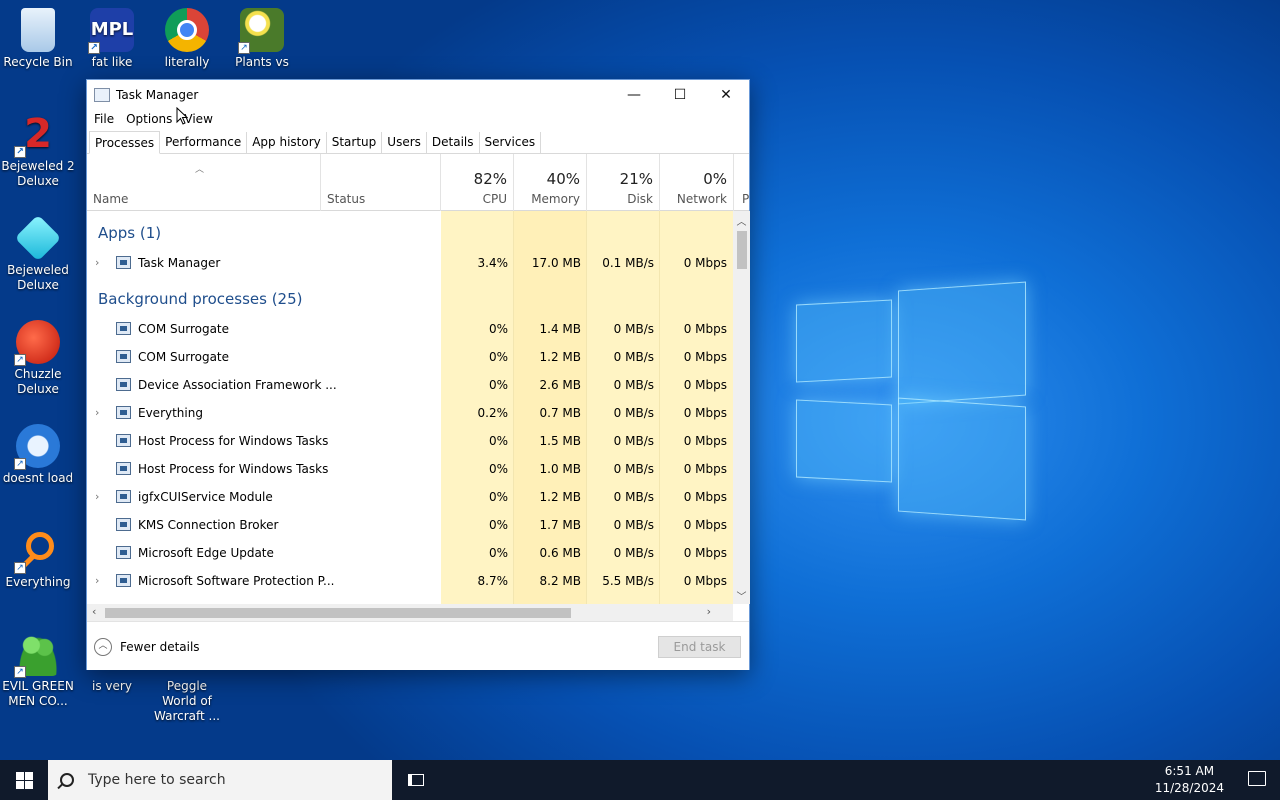 This screenshot has width=1280, height=800. I want to click on horizontal-scroll-thumb, so click(338, 613).